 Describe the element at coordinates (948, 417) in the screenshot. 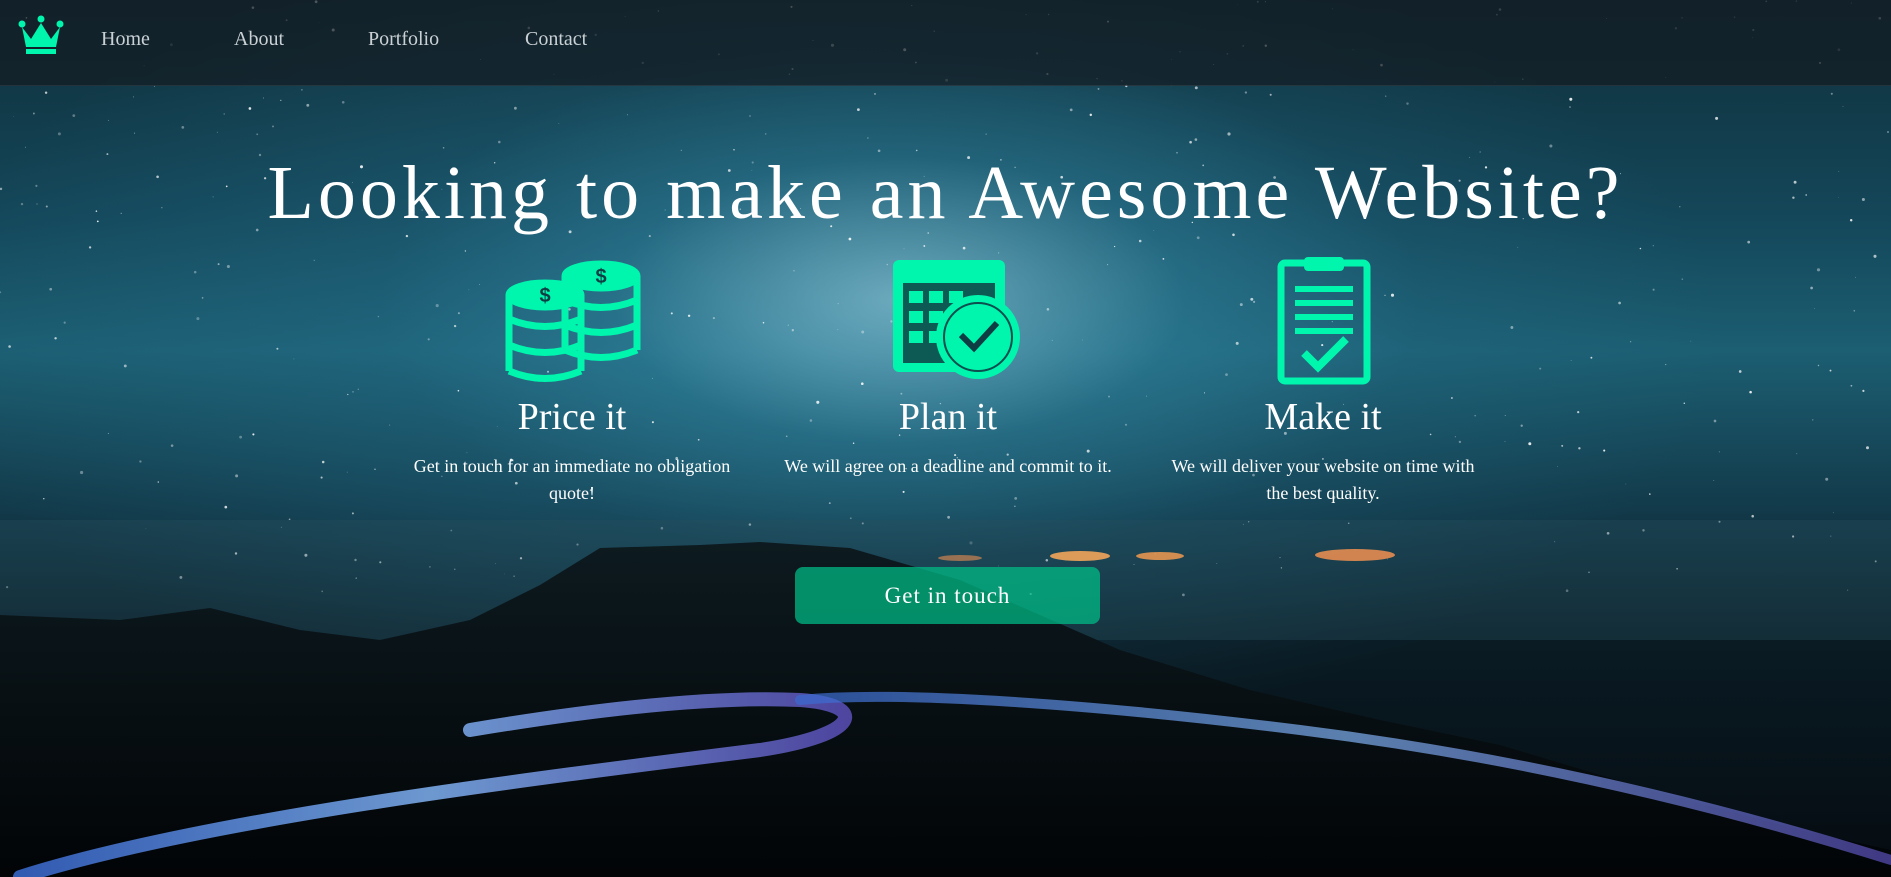

I see `feature-title: Plan it` at that location.